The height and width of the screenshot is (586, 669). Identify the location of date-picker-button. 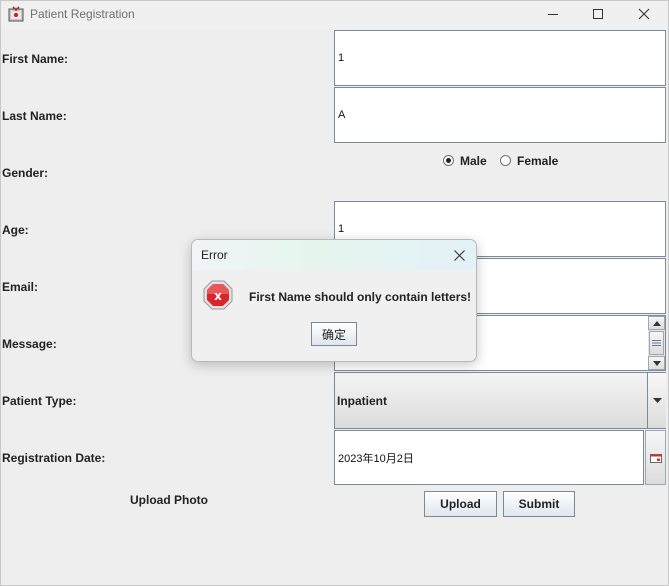
(655, 457).